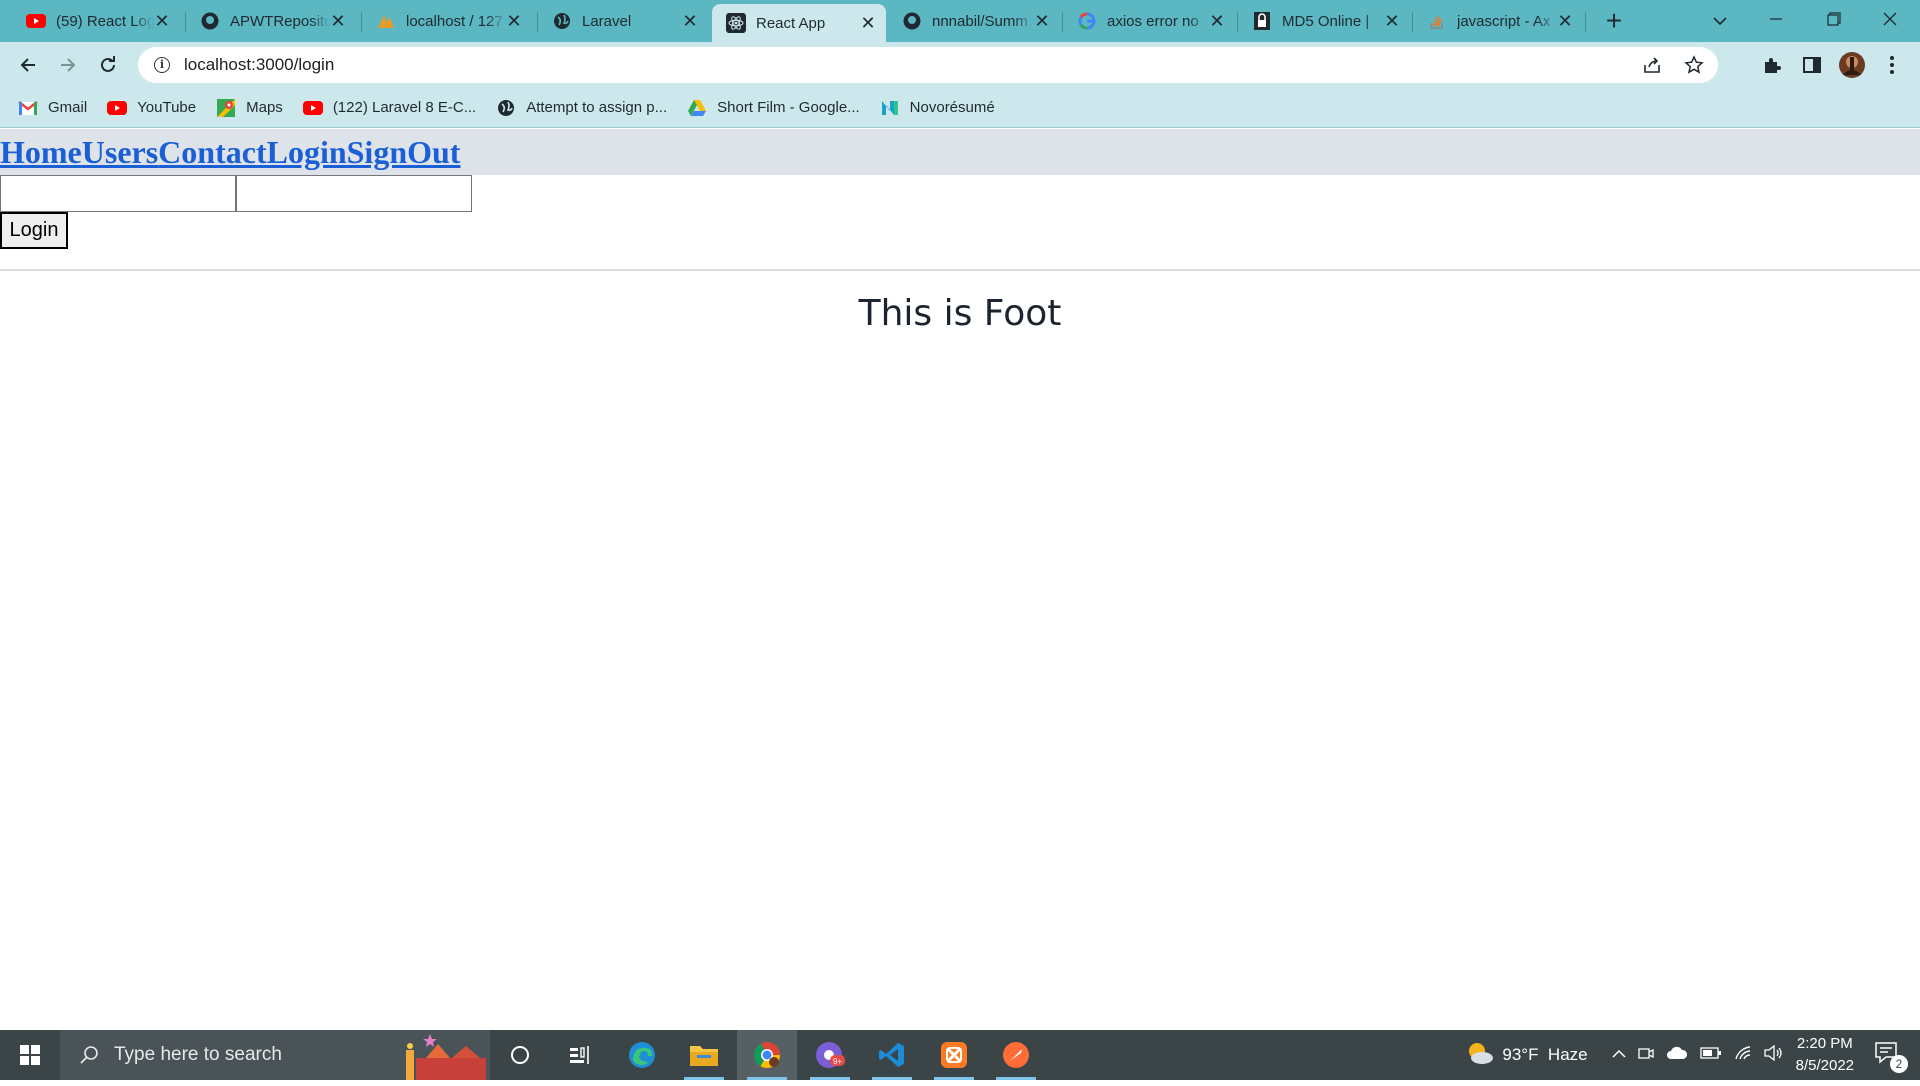 The height and width of the screenshot is (1086, 1920). Describe the element at coordinates (1824, 1065) in the screenshot. I see `clock-date: 8/5/2022` at that location.